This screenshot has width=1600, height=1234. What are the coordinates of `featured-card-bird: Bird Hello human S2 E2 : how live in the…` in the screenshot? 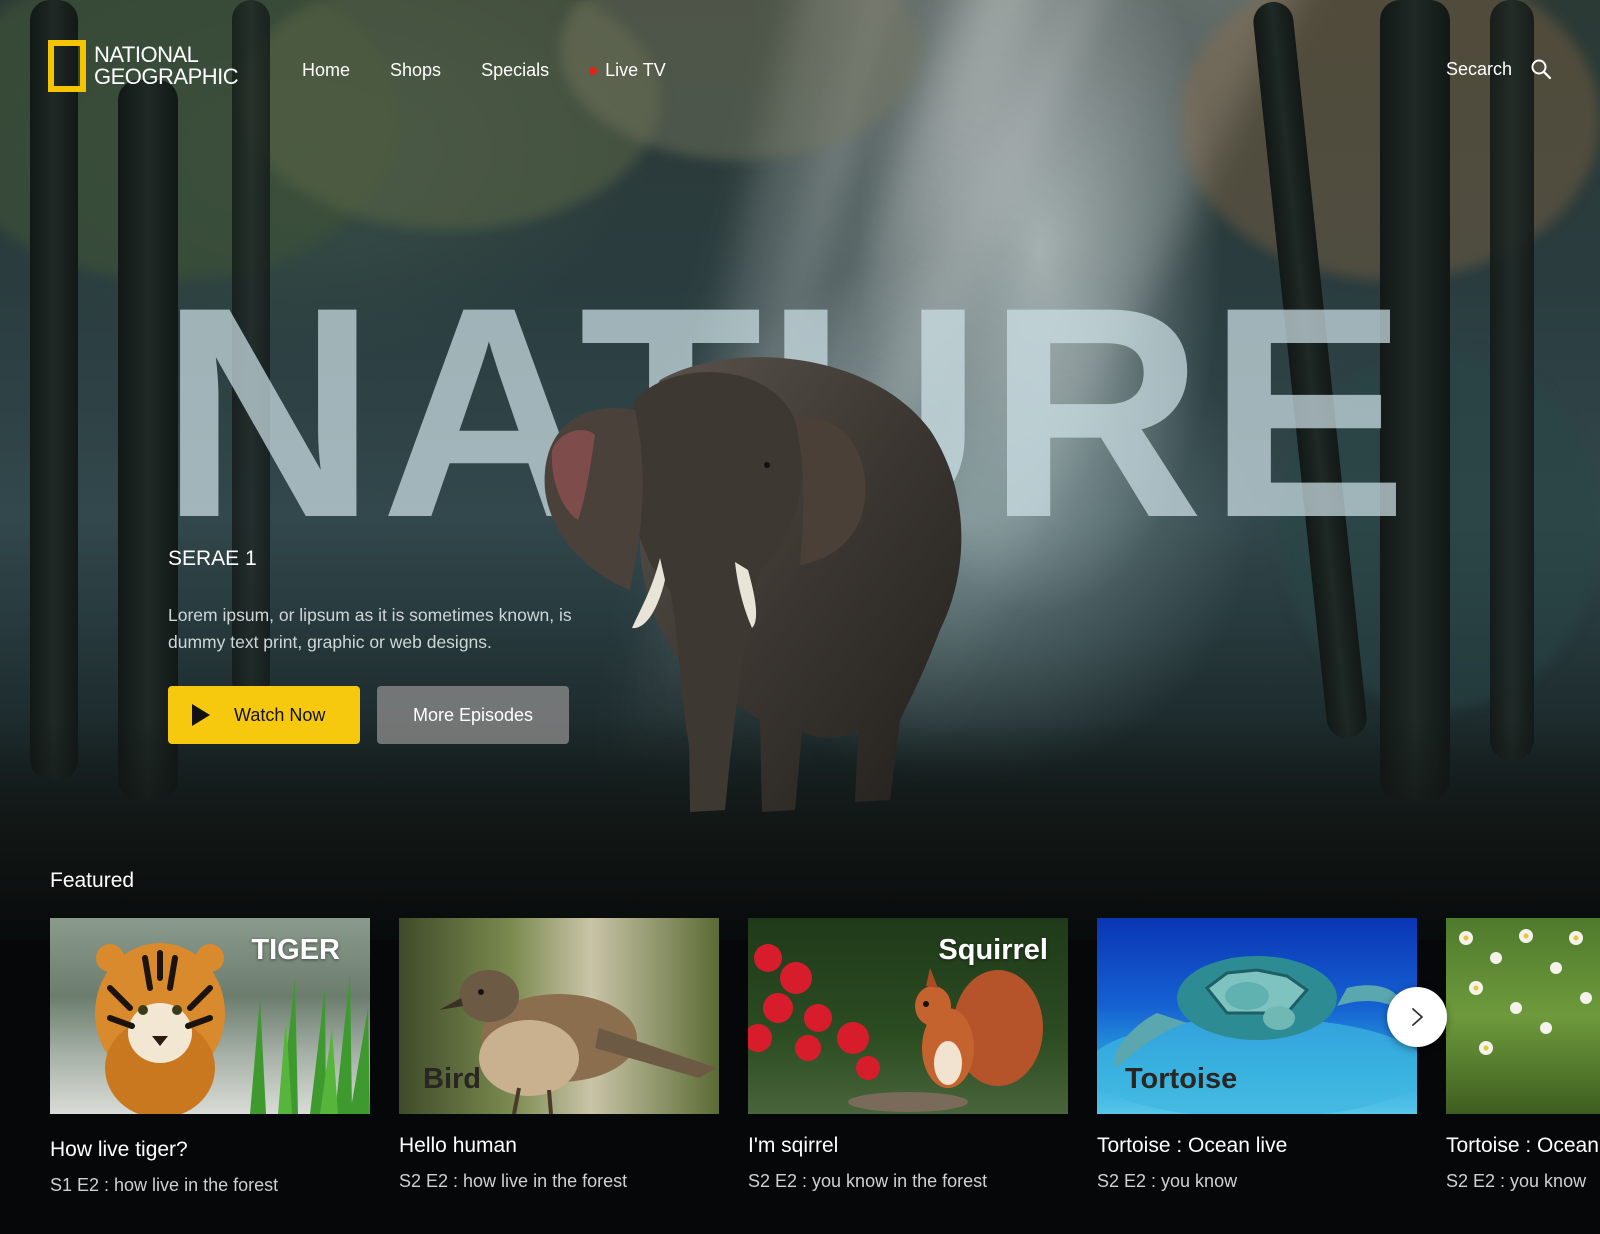 It's located at (559, 1055).